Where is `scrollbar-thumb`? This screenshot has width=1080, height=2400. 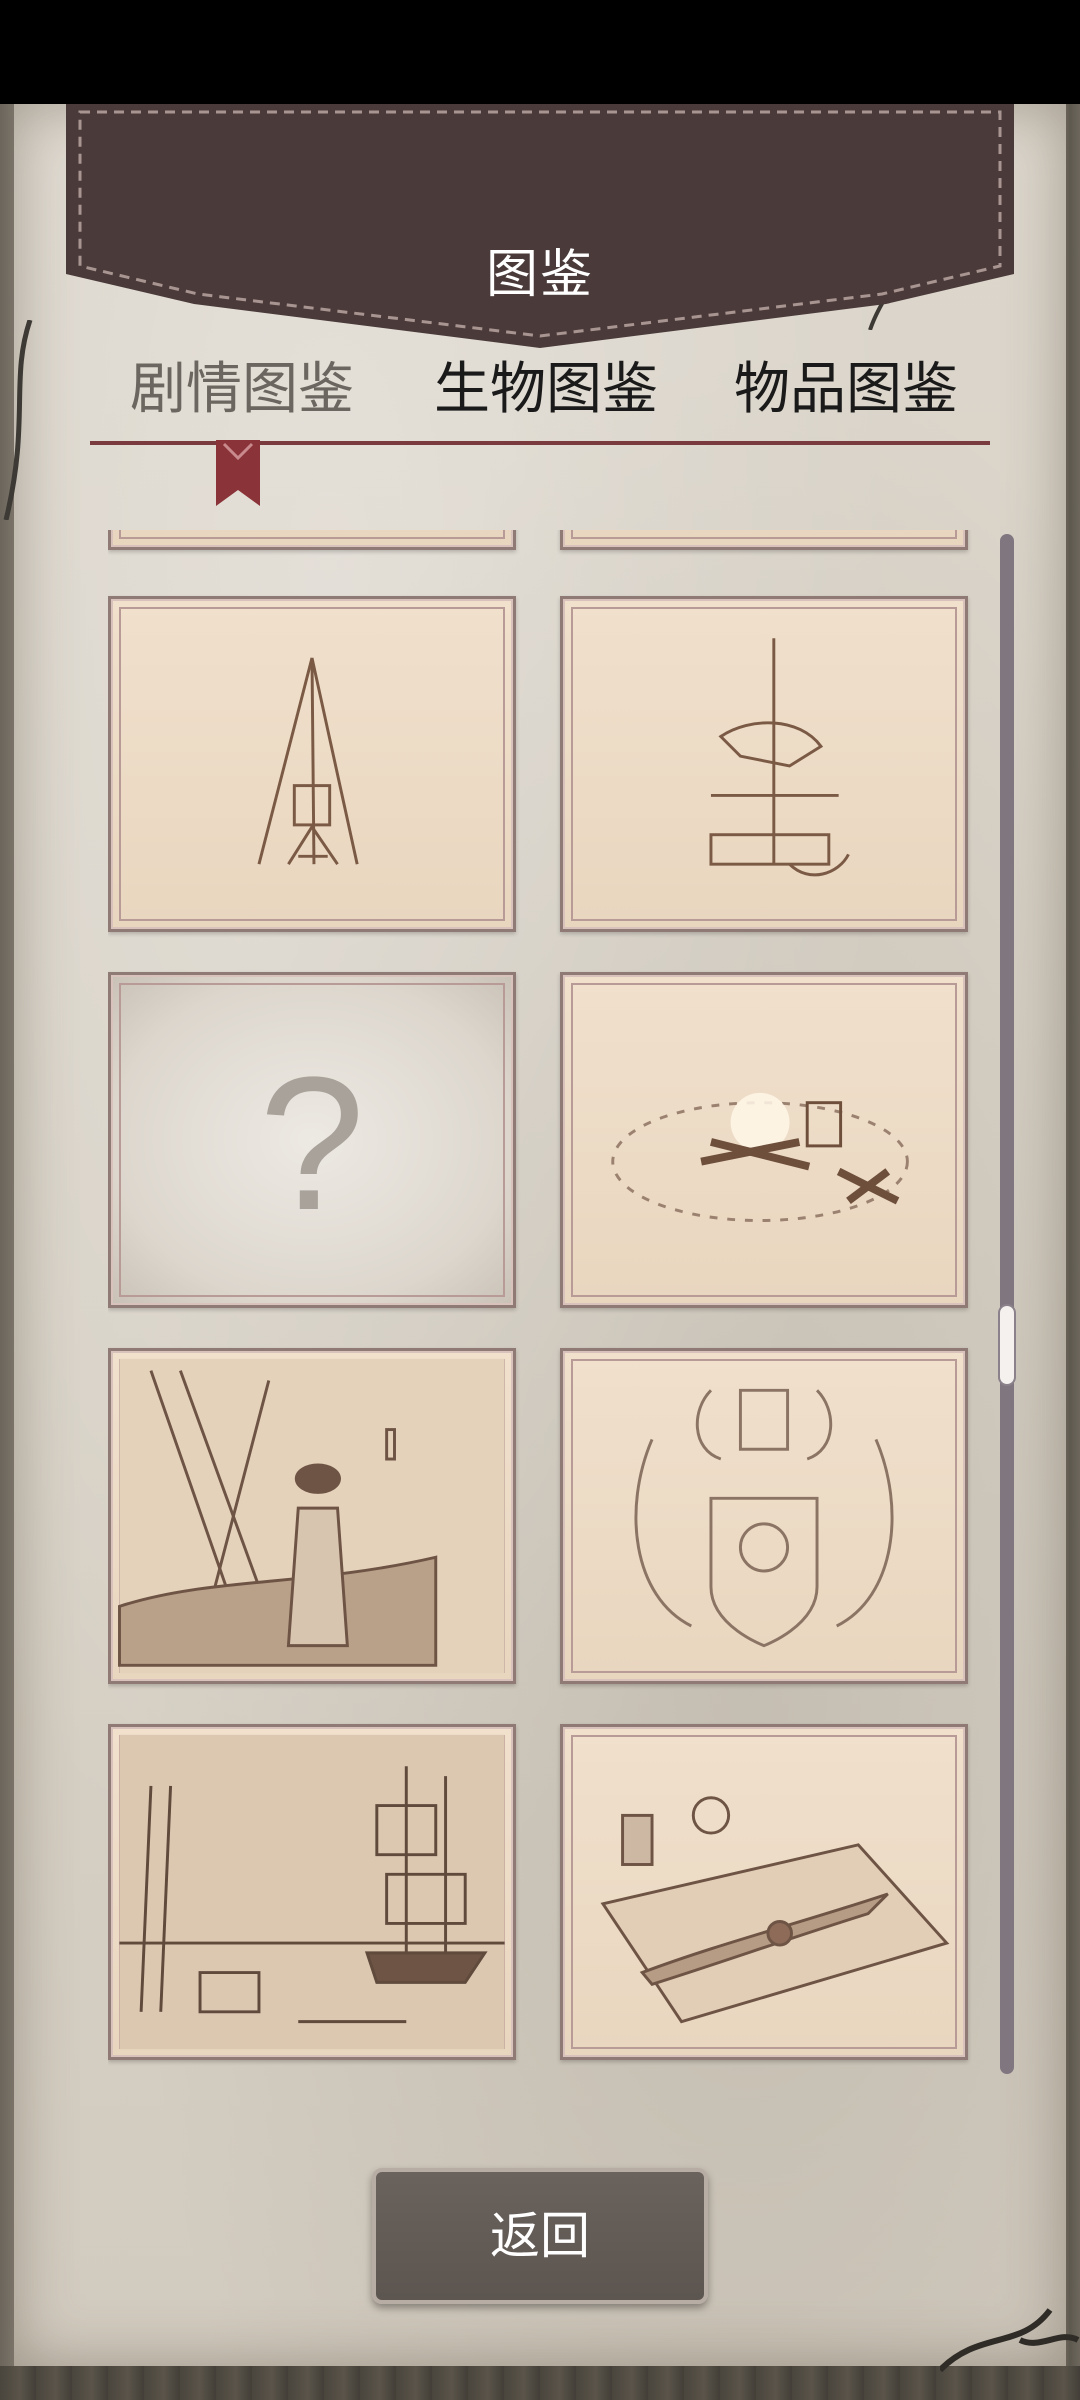
scrollbar-thumb is located at coordinates (1007, 1345).